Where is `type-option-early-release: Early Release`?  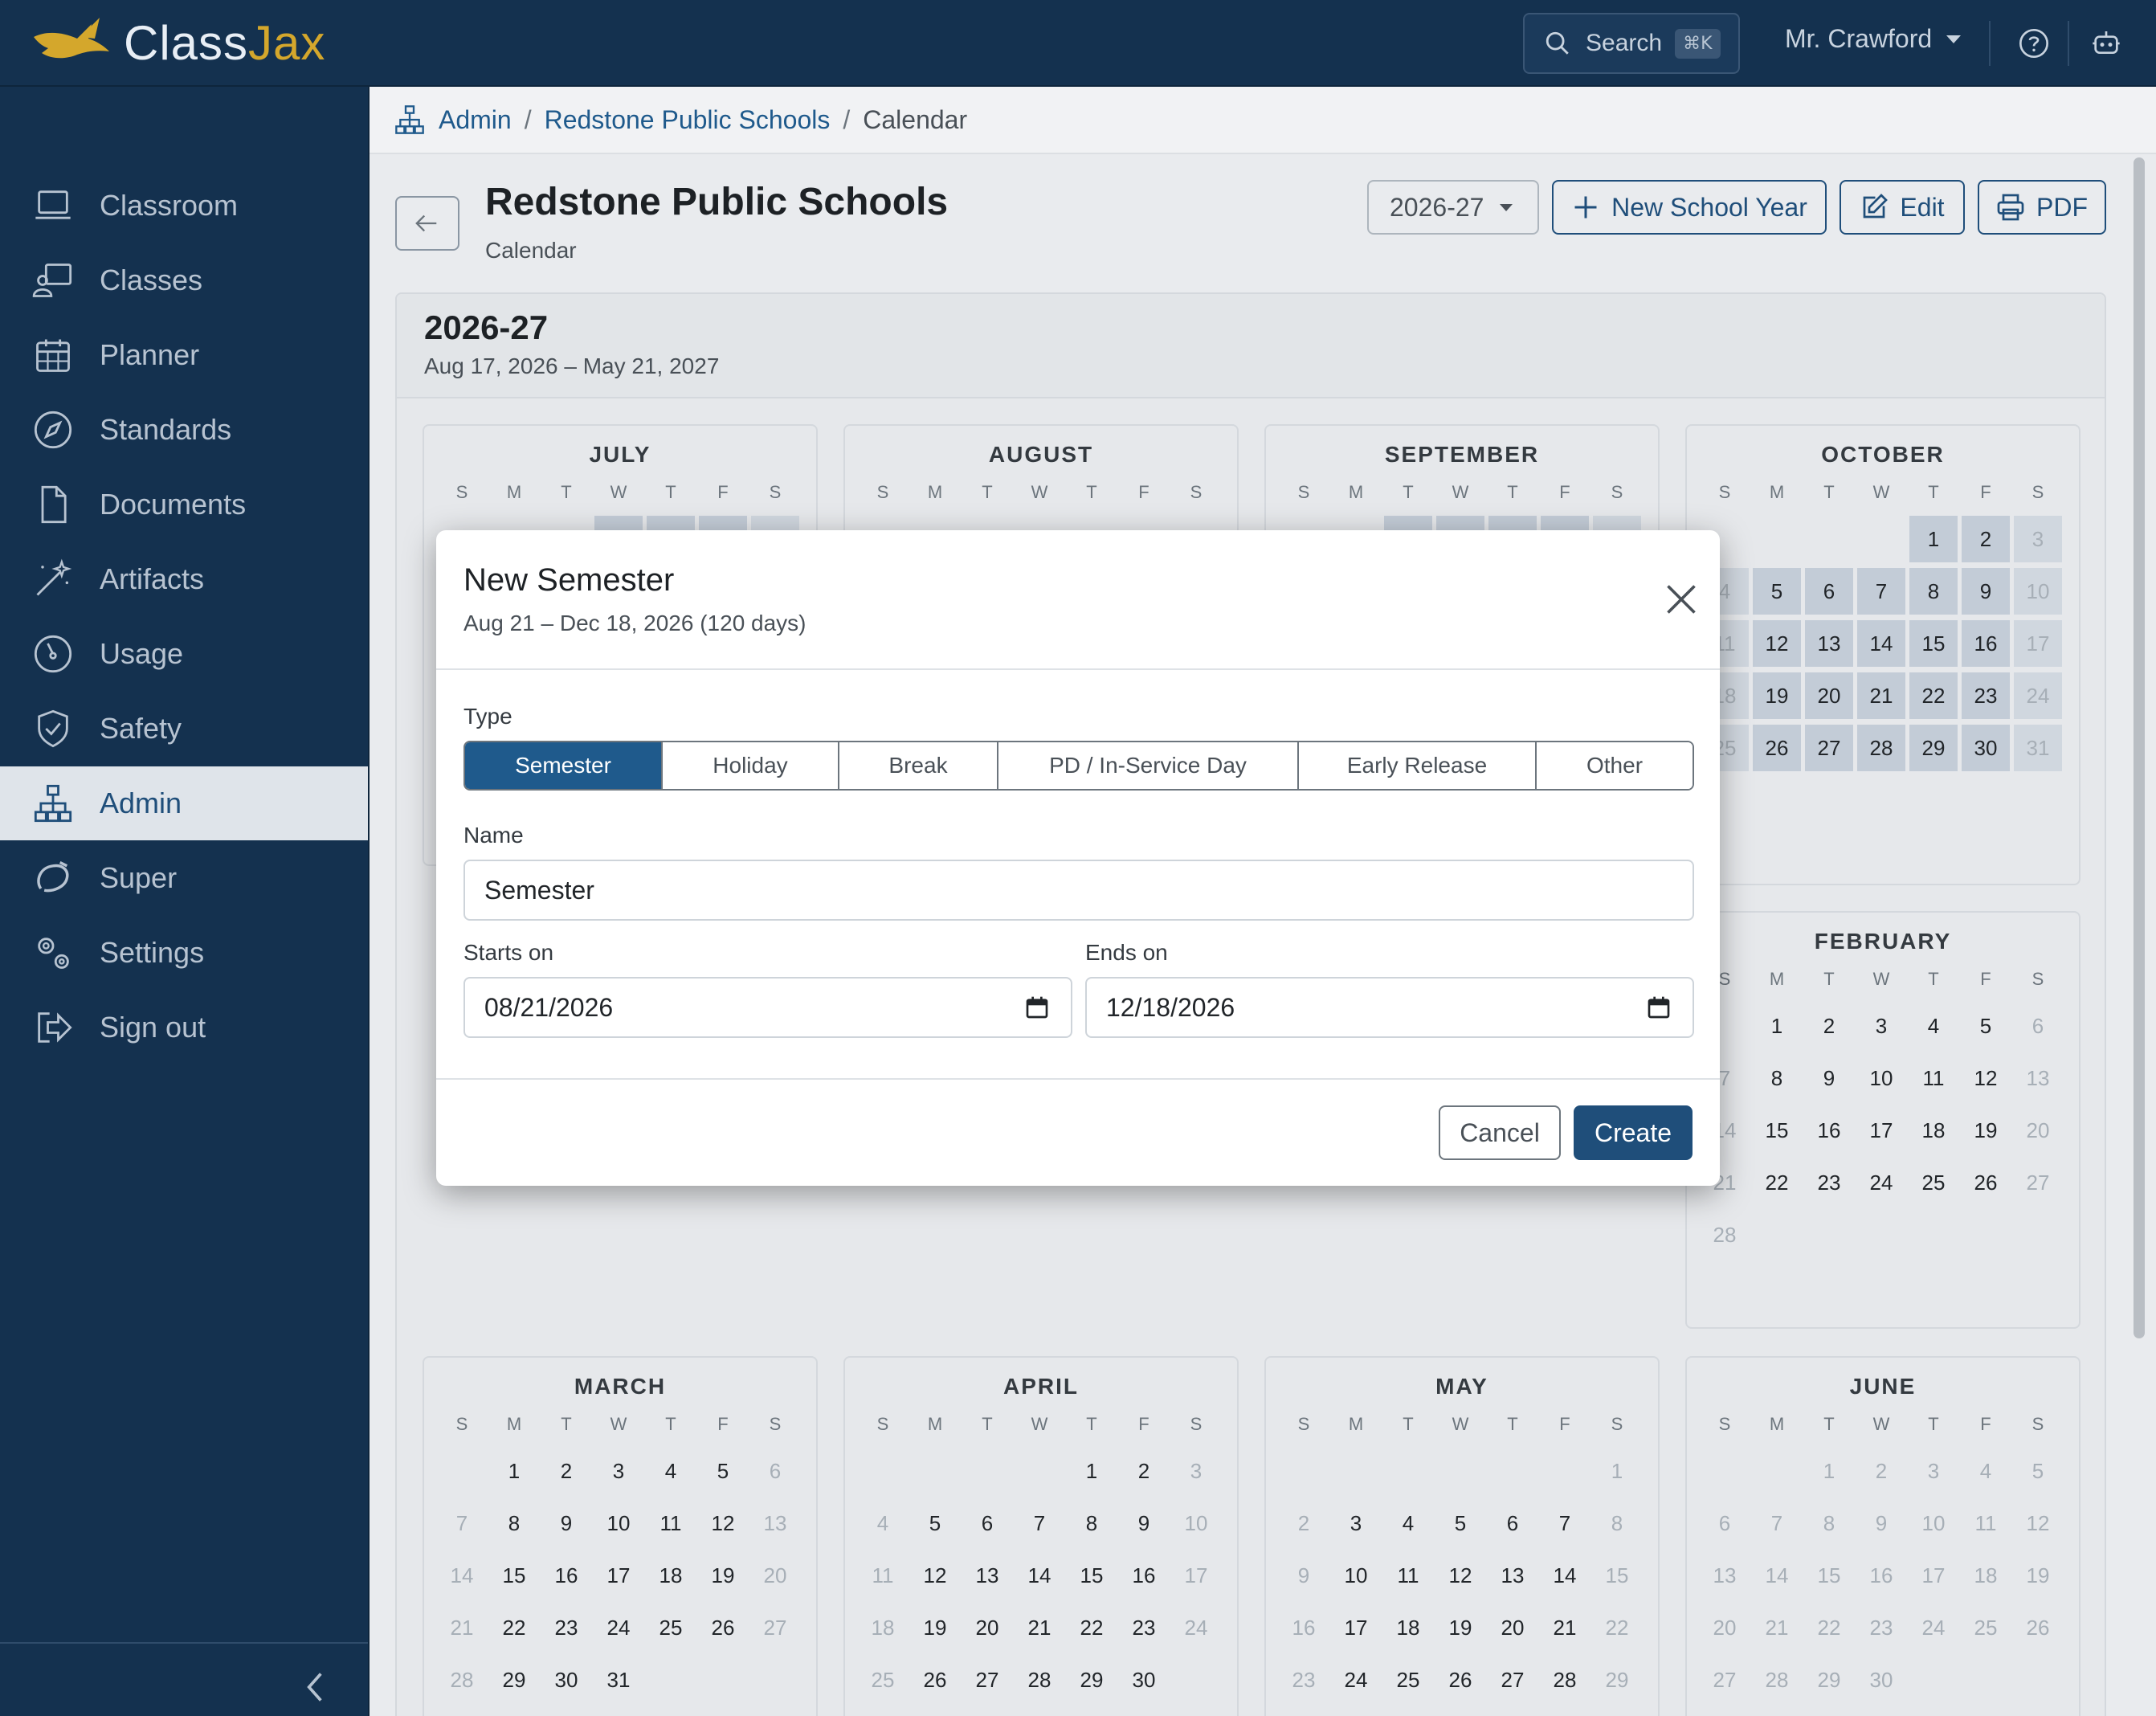 type-option-early-release: Early Release is located at coordinates (1418, 765).